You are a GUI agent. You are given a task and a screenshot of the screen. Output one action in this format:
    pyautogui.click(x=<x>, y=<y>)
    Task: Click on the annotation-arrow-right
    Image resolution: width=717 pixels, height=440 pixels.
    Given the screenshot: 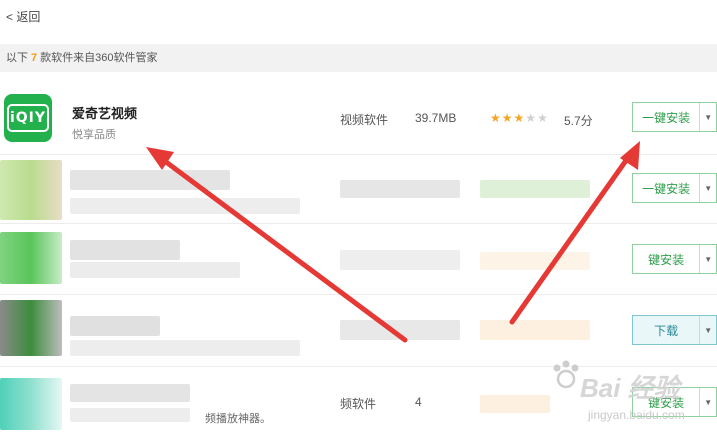 What is the action you would take?
    pyautogui.click(x=572, y=237)
    